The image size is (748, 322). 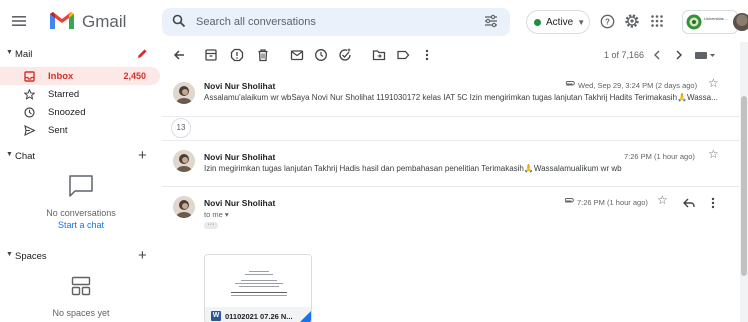 What do you see at coordinates (305, 316) in the screenshot?
I see `attachment-corner-fold` at bounding box center [305, 316].